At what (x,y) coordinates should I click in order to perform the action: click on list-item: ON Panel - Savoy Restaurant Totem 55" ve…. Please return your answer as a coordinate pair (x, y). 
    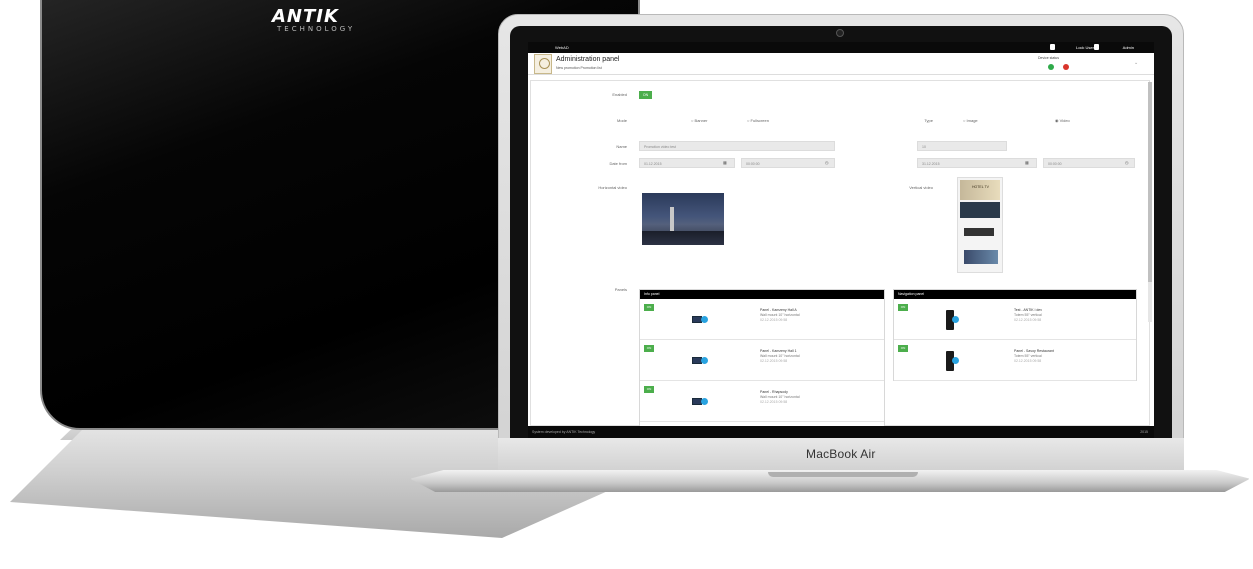
    Looking at the image, I should click on (1015, 361).